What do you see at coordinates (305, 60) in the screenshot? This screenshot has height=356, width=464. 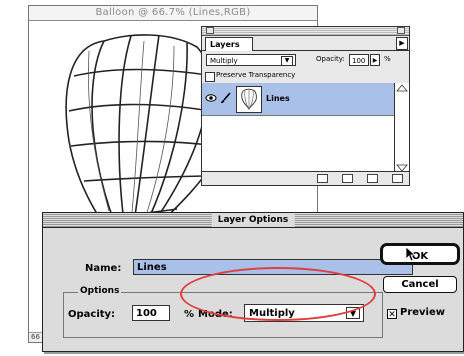 I see `palette-mode-row: Multiply ▼ Opacity: 100 ▶ %` at bounding box center [305, 60].